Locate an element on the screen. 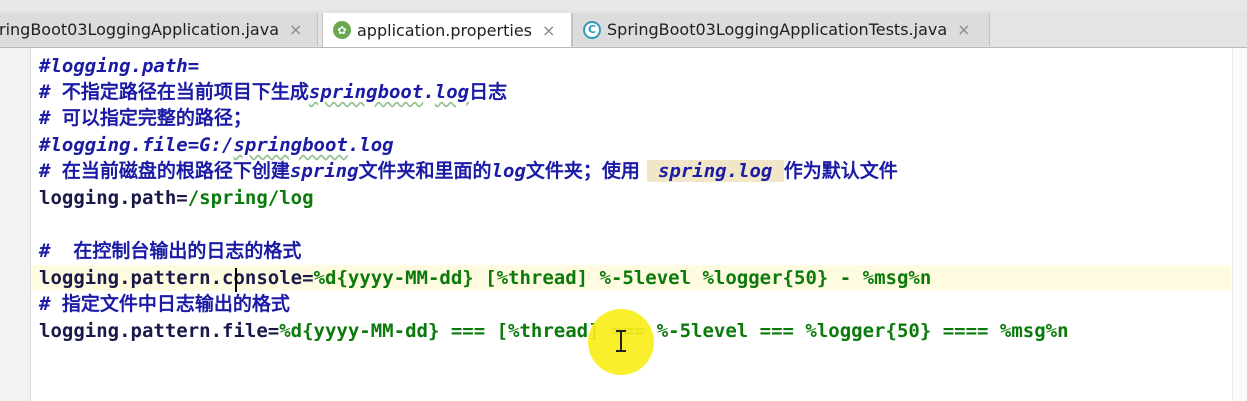 The width and height of the screenshot is (1247, 401). code-line: #logging.path= is located at coordinates (631, 66).